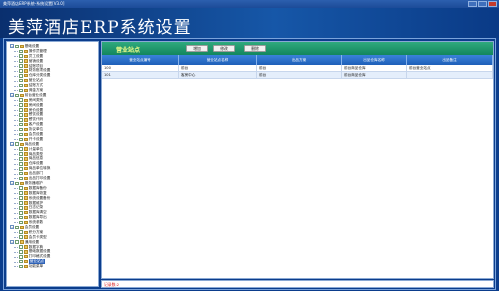 The width and height of the screenshot is (499, 291). What do you see at coordinates (140, 68) in the screenshot?
I see `table-cell: 100` at bounding box center [140, 68].